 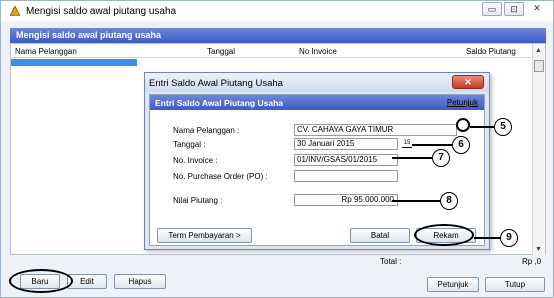 What do you see at coordinates (509, 238) in the screenshot?
I see `annotation-9: 9` at bounding box center [509, 238].